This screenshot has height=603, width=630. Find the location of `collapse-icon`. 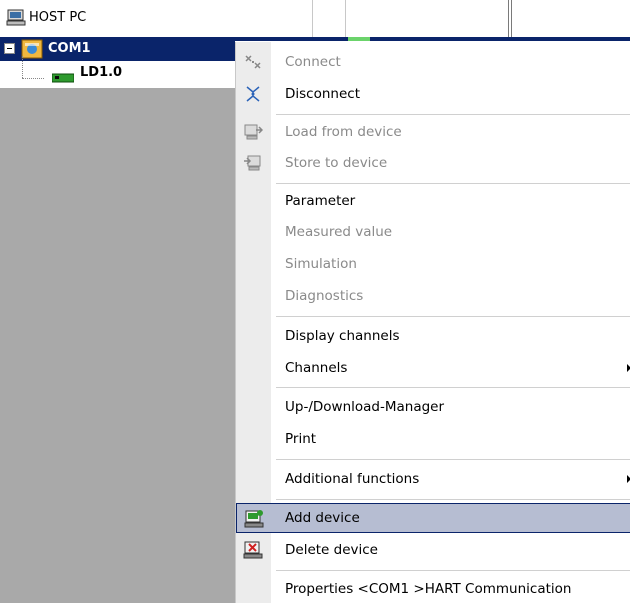

collapse-icon is located at coordinates (9, 48).